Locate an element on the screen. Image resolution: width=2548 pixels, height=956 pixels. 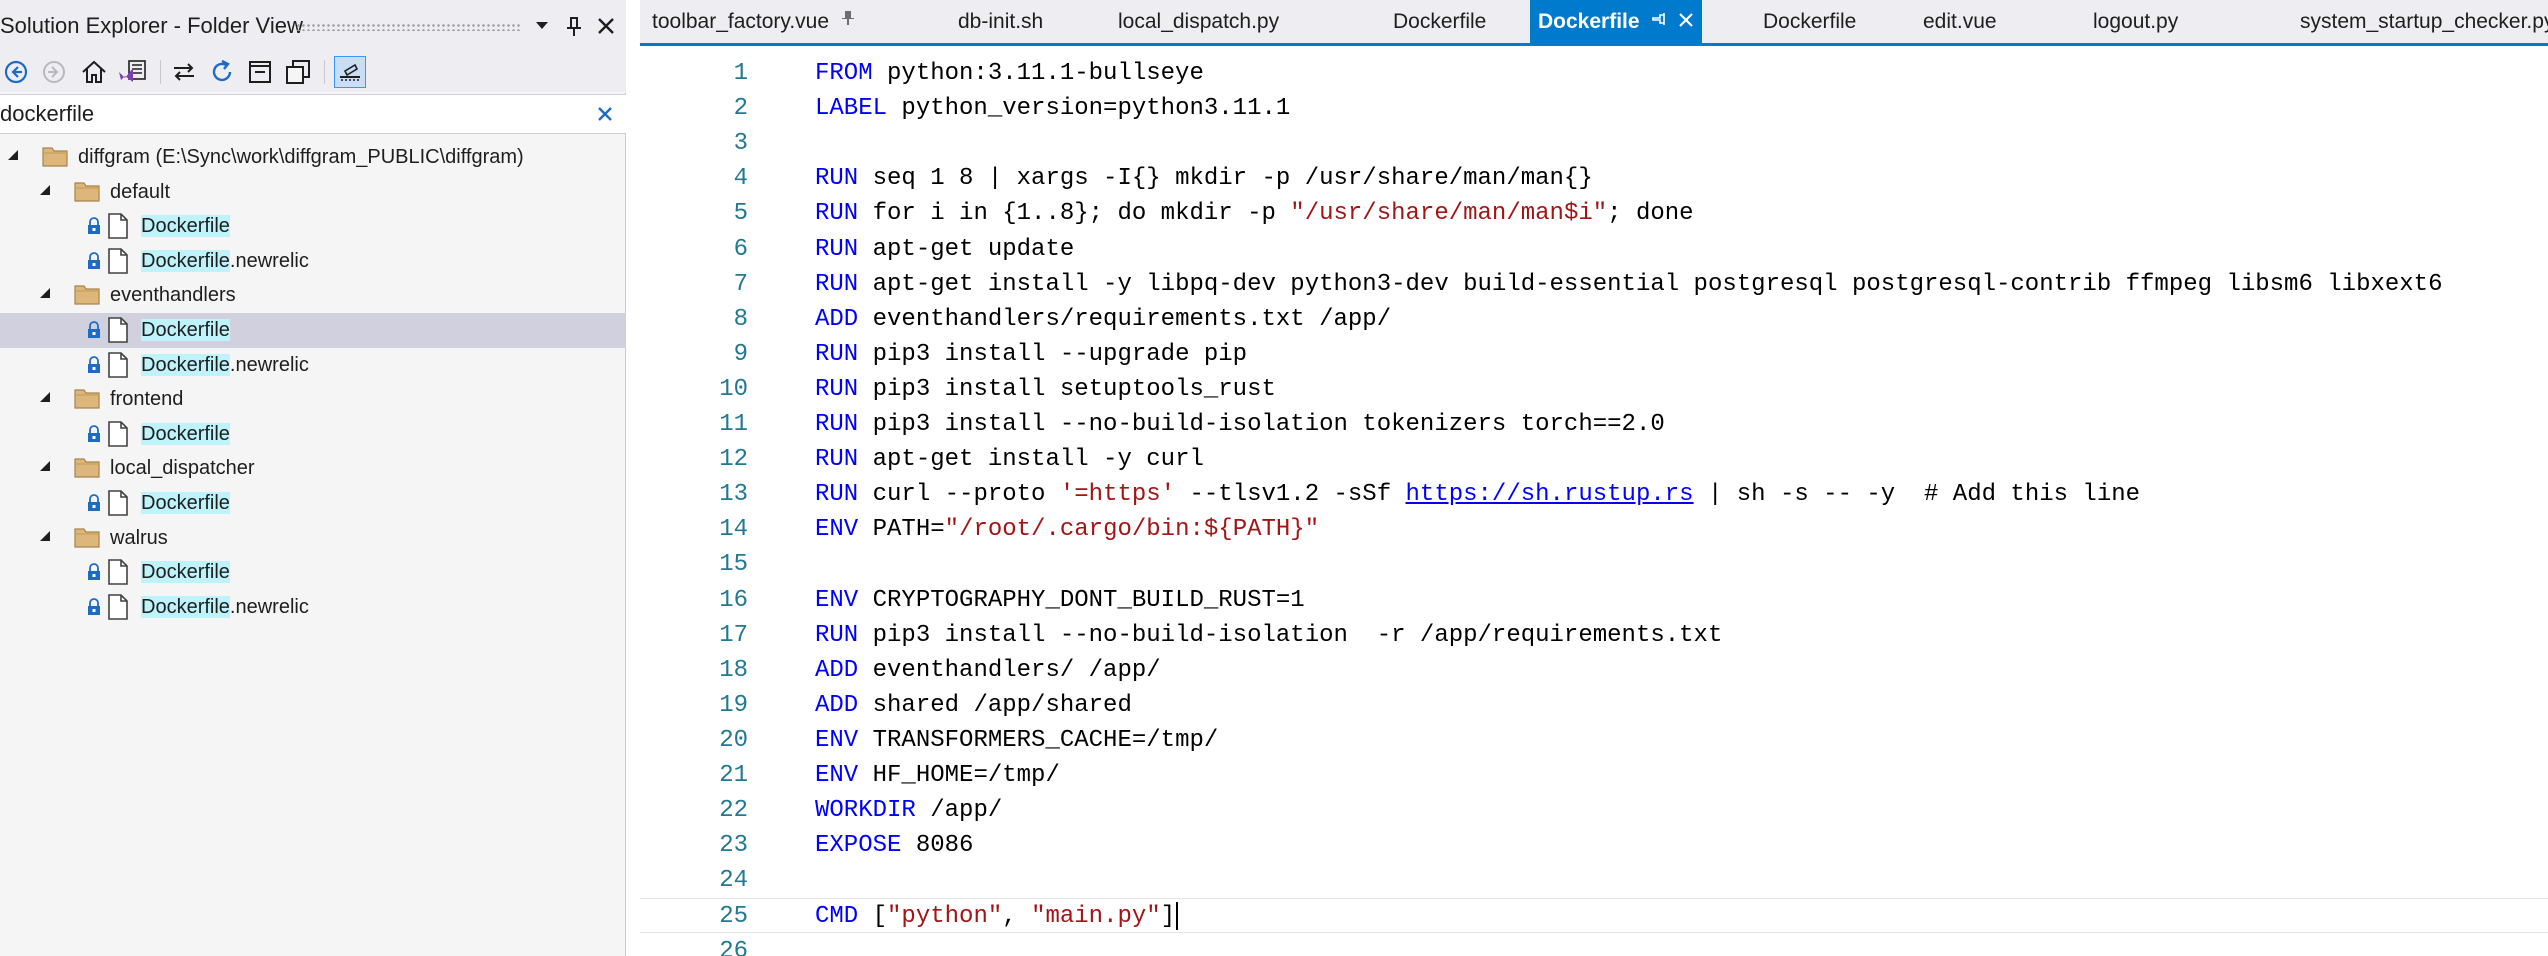
code-line: 14 ENV PATH="/root/.cargo/bin:${PATH}" is located at coordinates (1594, 529).